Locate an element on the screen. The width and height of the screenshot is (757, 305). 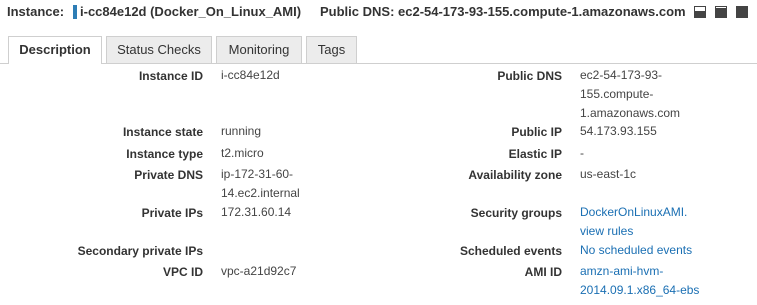
availability-zone-value: us-east-1c is located at coordinates (608, 174).